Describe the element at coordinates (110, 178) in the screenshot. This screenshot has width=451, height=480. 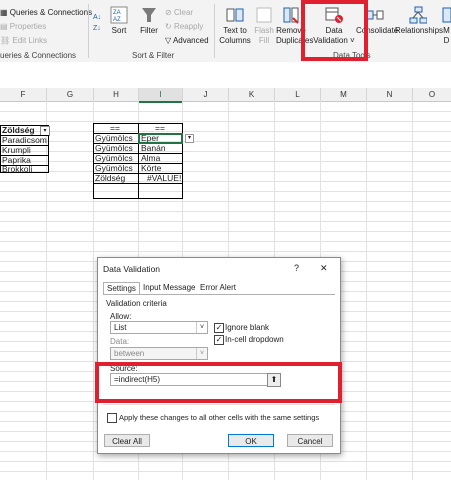
I see `cell-h: Zöldség` at that location.